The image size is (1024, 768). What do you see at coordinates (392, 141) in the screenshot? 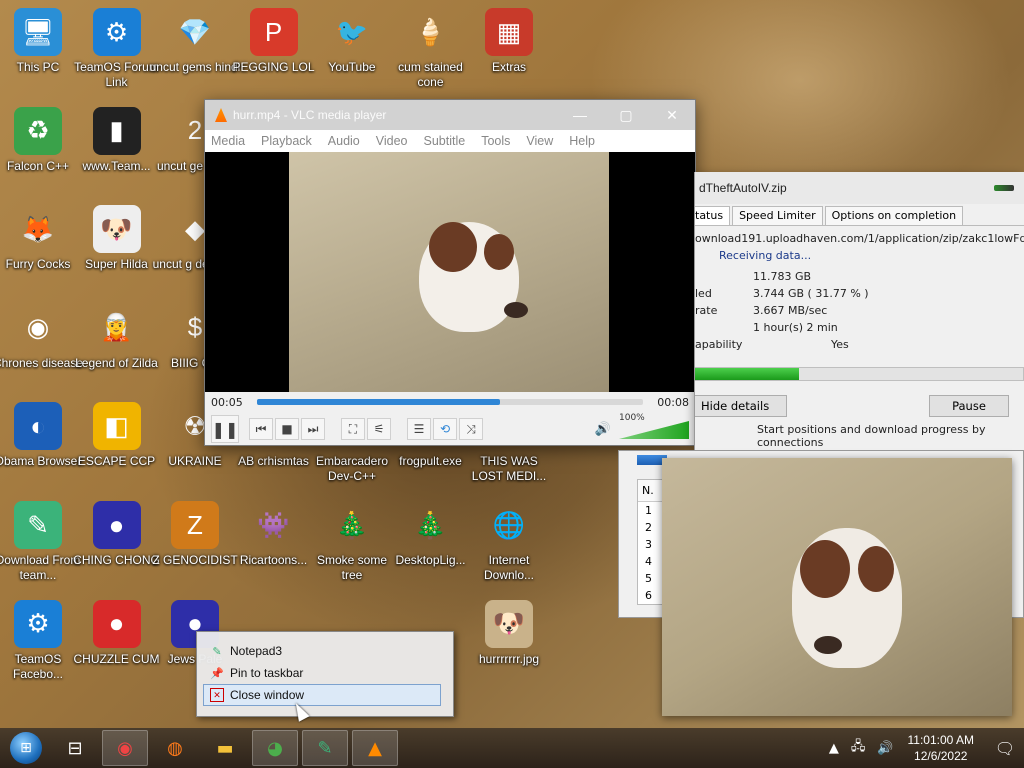
I see `menu-video: Video` at bounding box center [392, 141].